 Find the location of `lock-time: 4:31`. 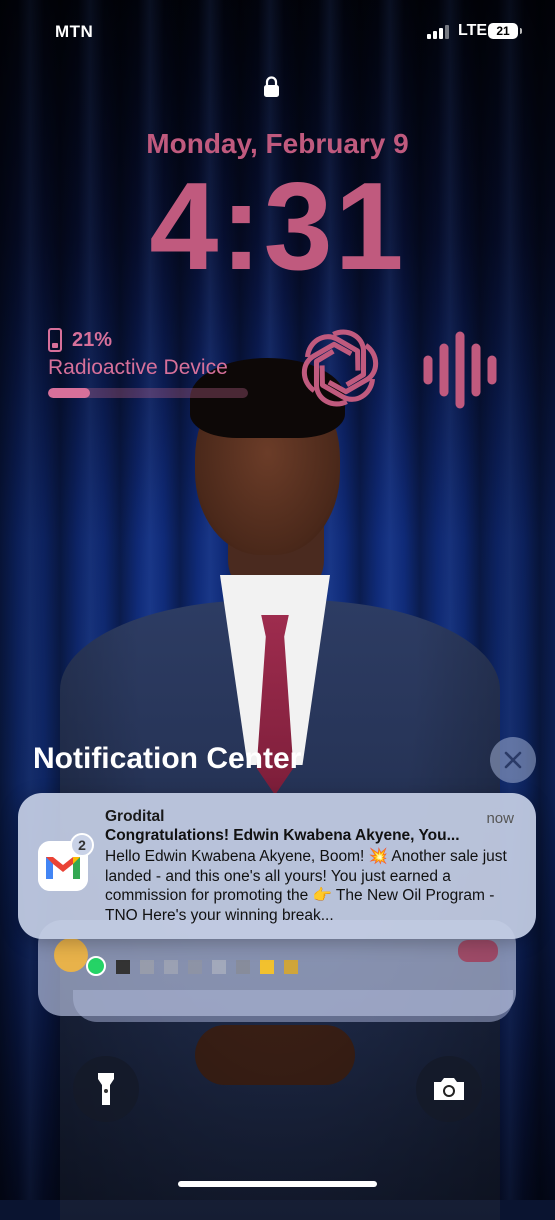

lock-time: 4:31 is located at coordinates (277, 227).